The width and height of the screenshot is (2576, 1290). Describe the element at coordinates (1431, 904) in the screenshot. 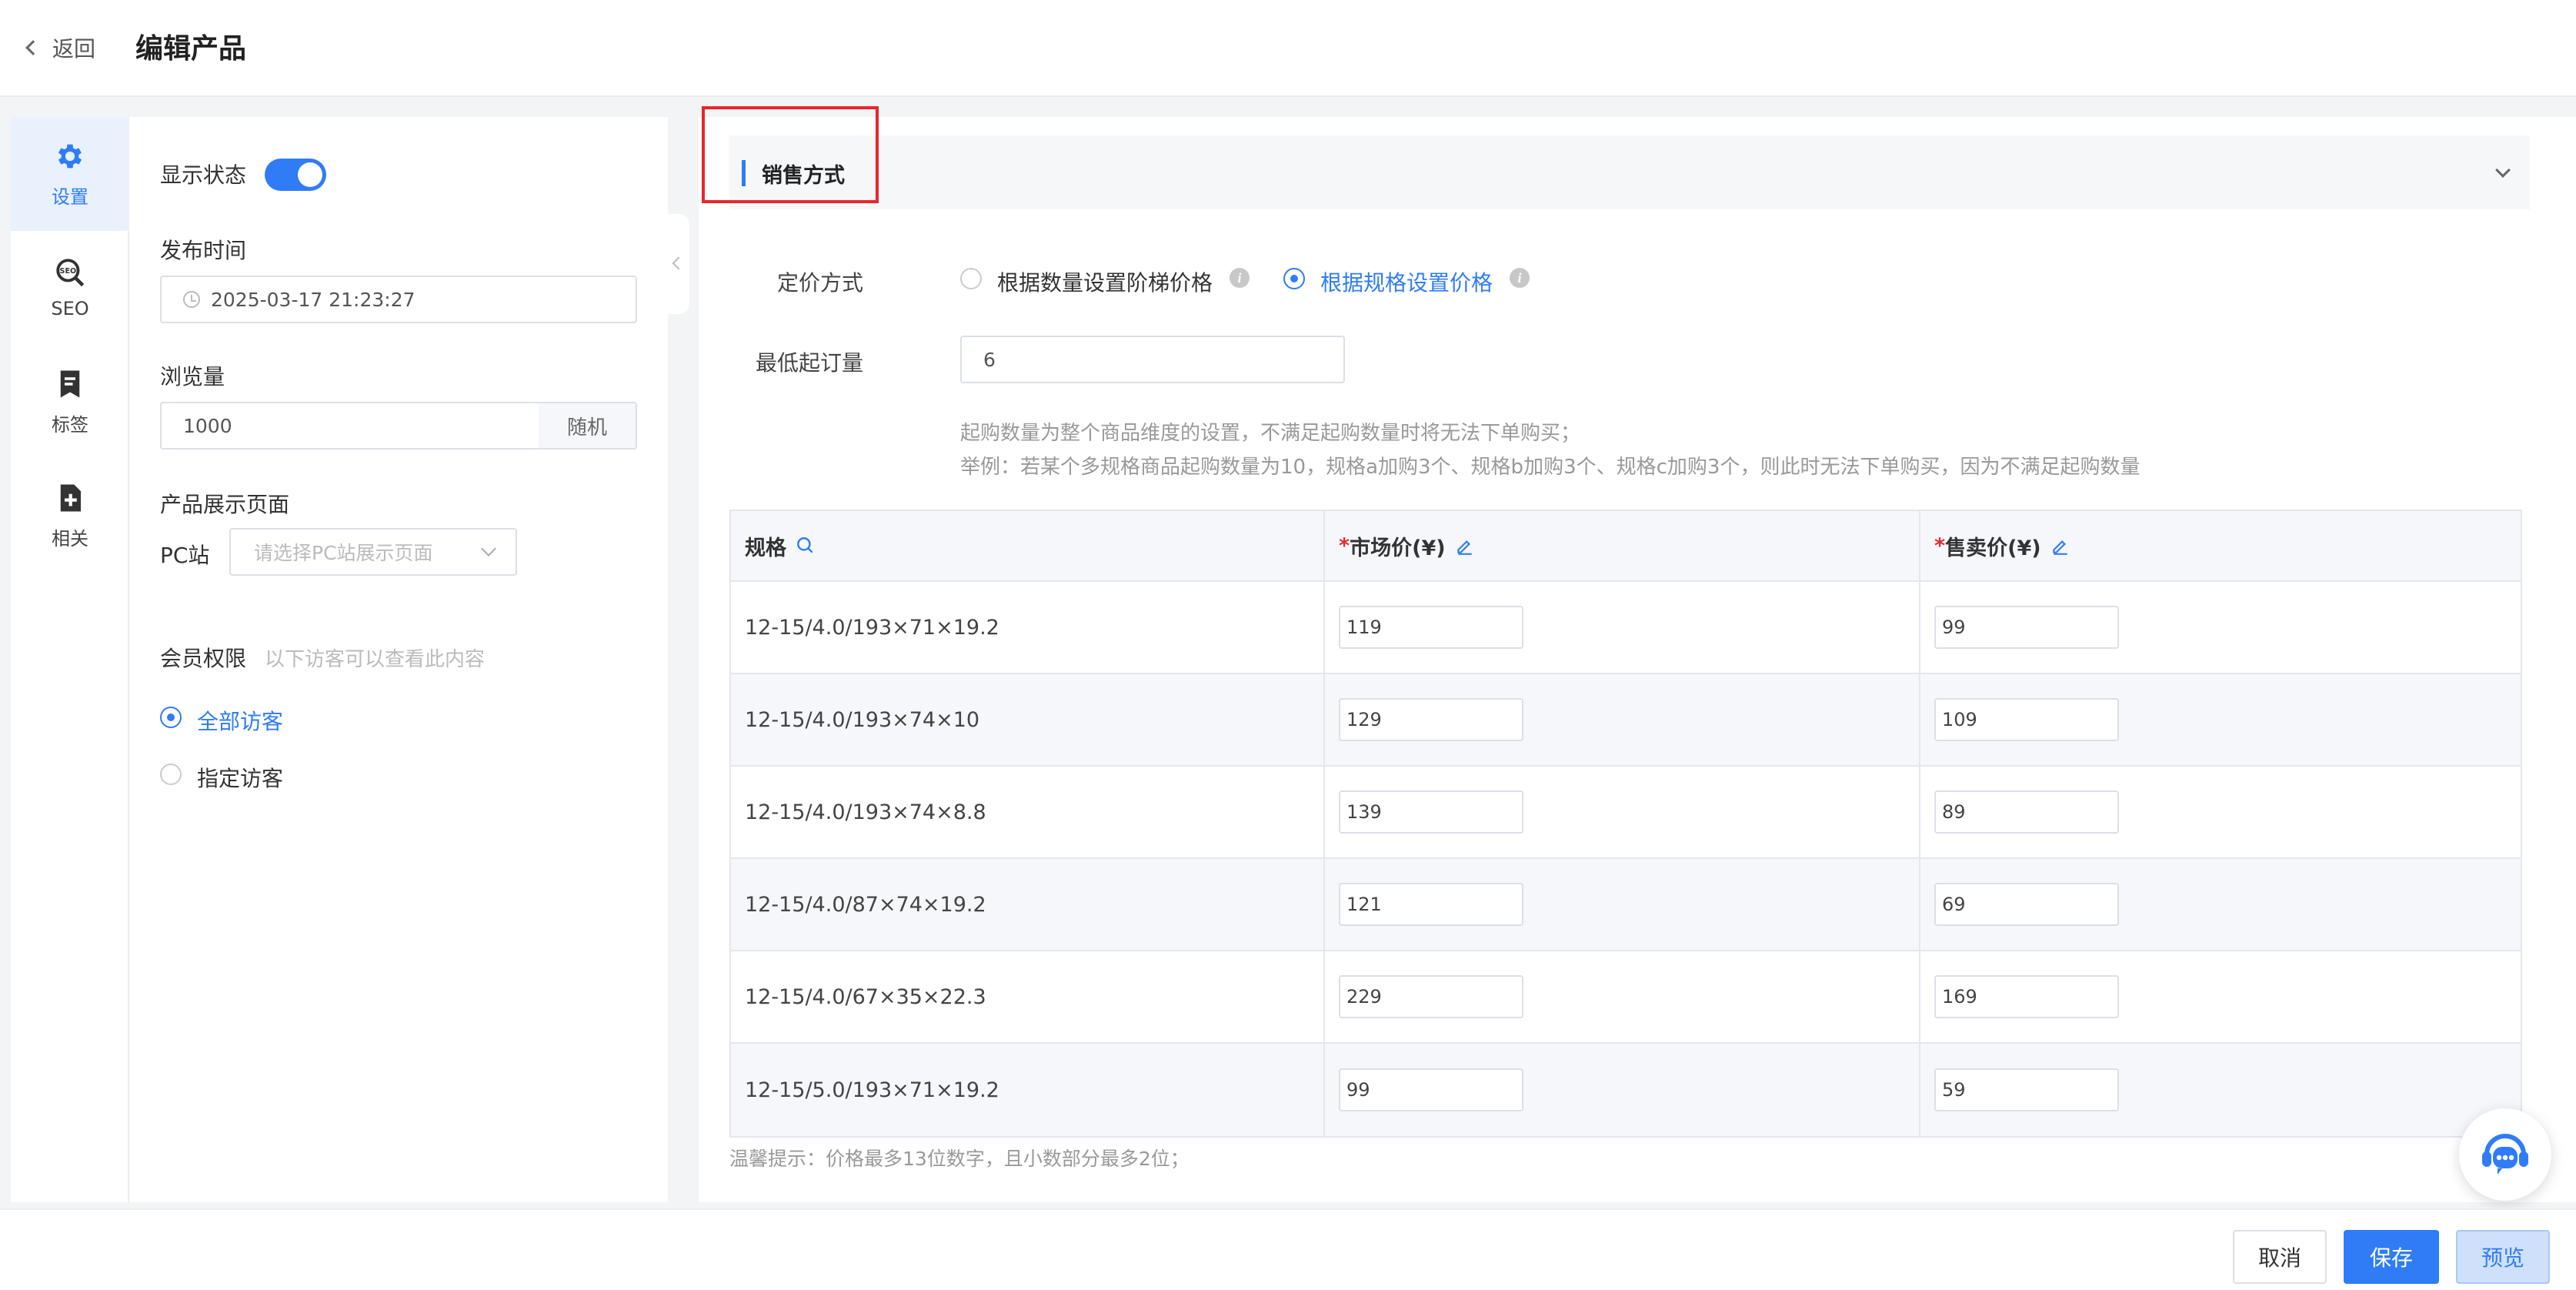

I see `market-price-input: 121` at that location.